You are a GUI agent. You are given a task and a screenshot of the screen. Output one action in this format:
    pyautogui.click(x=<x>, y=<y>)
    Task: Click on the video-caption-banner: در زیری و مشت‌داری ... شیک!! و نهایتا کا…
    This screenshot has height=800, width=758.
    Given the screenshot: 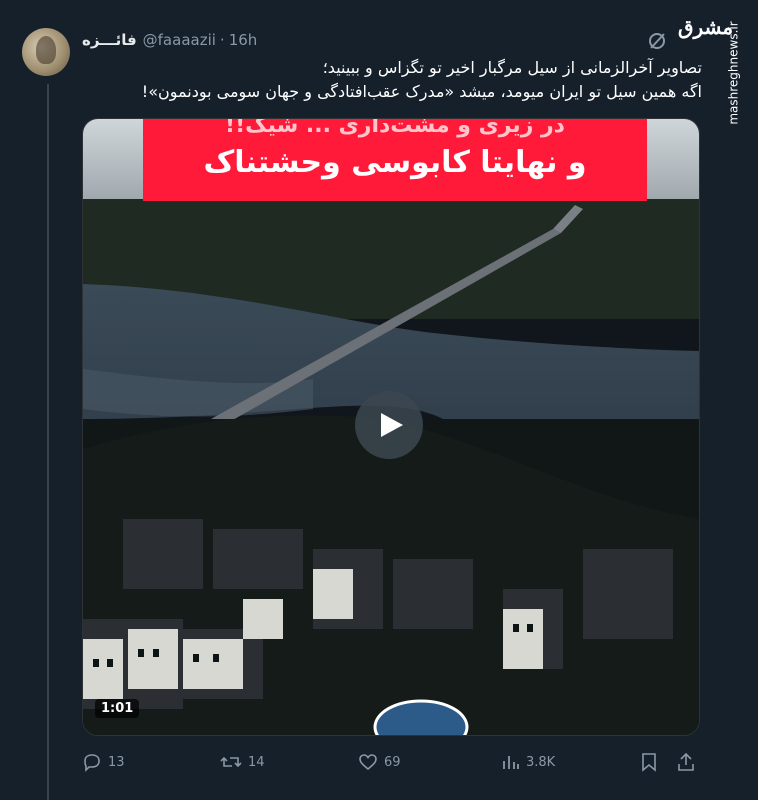 What is the action you would take?
    pyautogui.click(x=395, y=160)
    